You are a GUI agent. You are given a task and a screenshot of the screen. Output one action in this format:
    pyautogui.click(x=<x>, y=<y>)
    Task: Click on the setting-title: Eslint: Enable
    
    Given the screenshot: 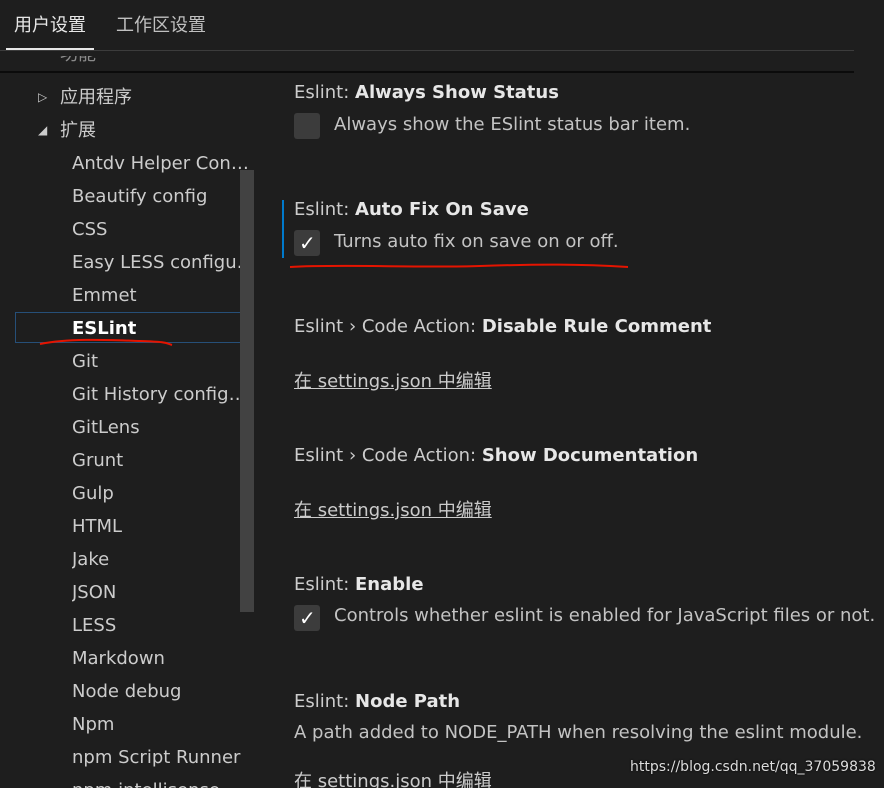 What is the action you would take?
    pyautogui.click(x=359, y=584)
    